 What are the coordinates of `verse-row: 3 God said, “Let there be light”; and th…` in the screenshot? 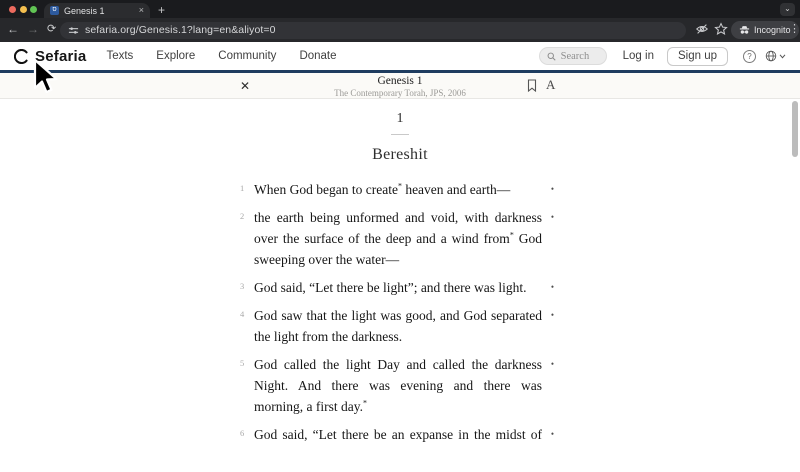 It's located at (400, 287).